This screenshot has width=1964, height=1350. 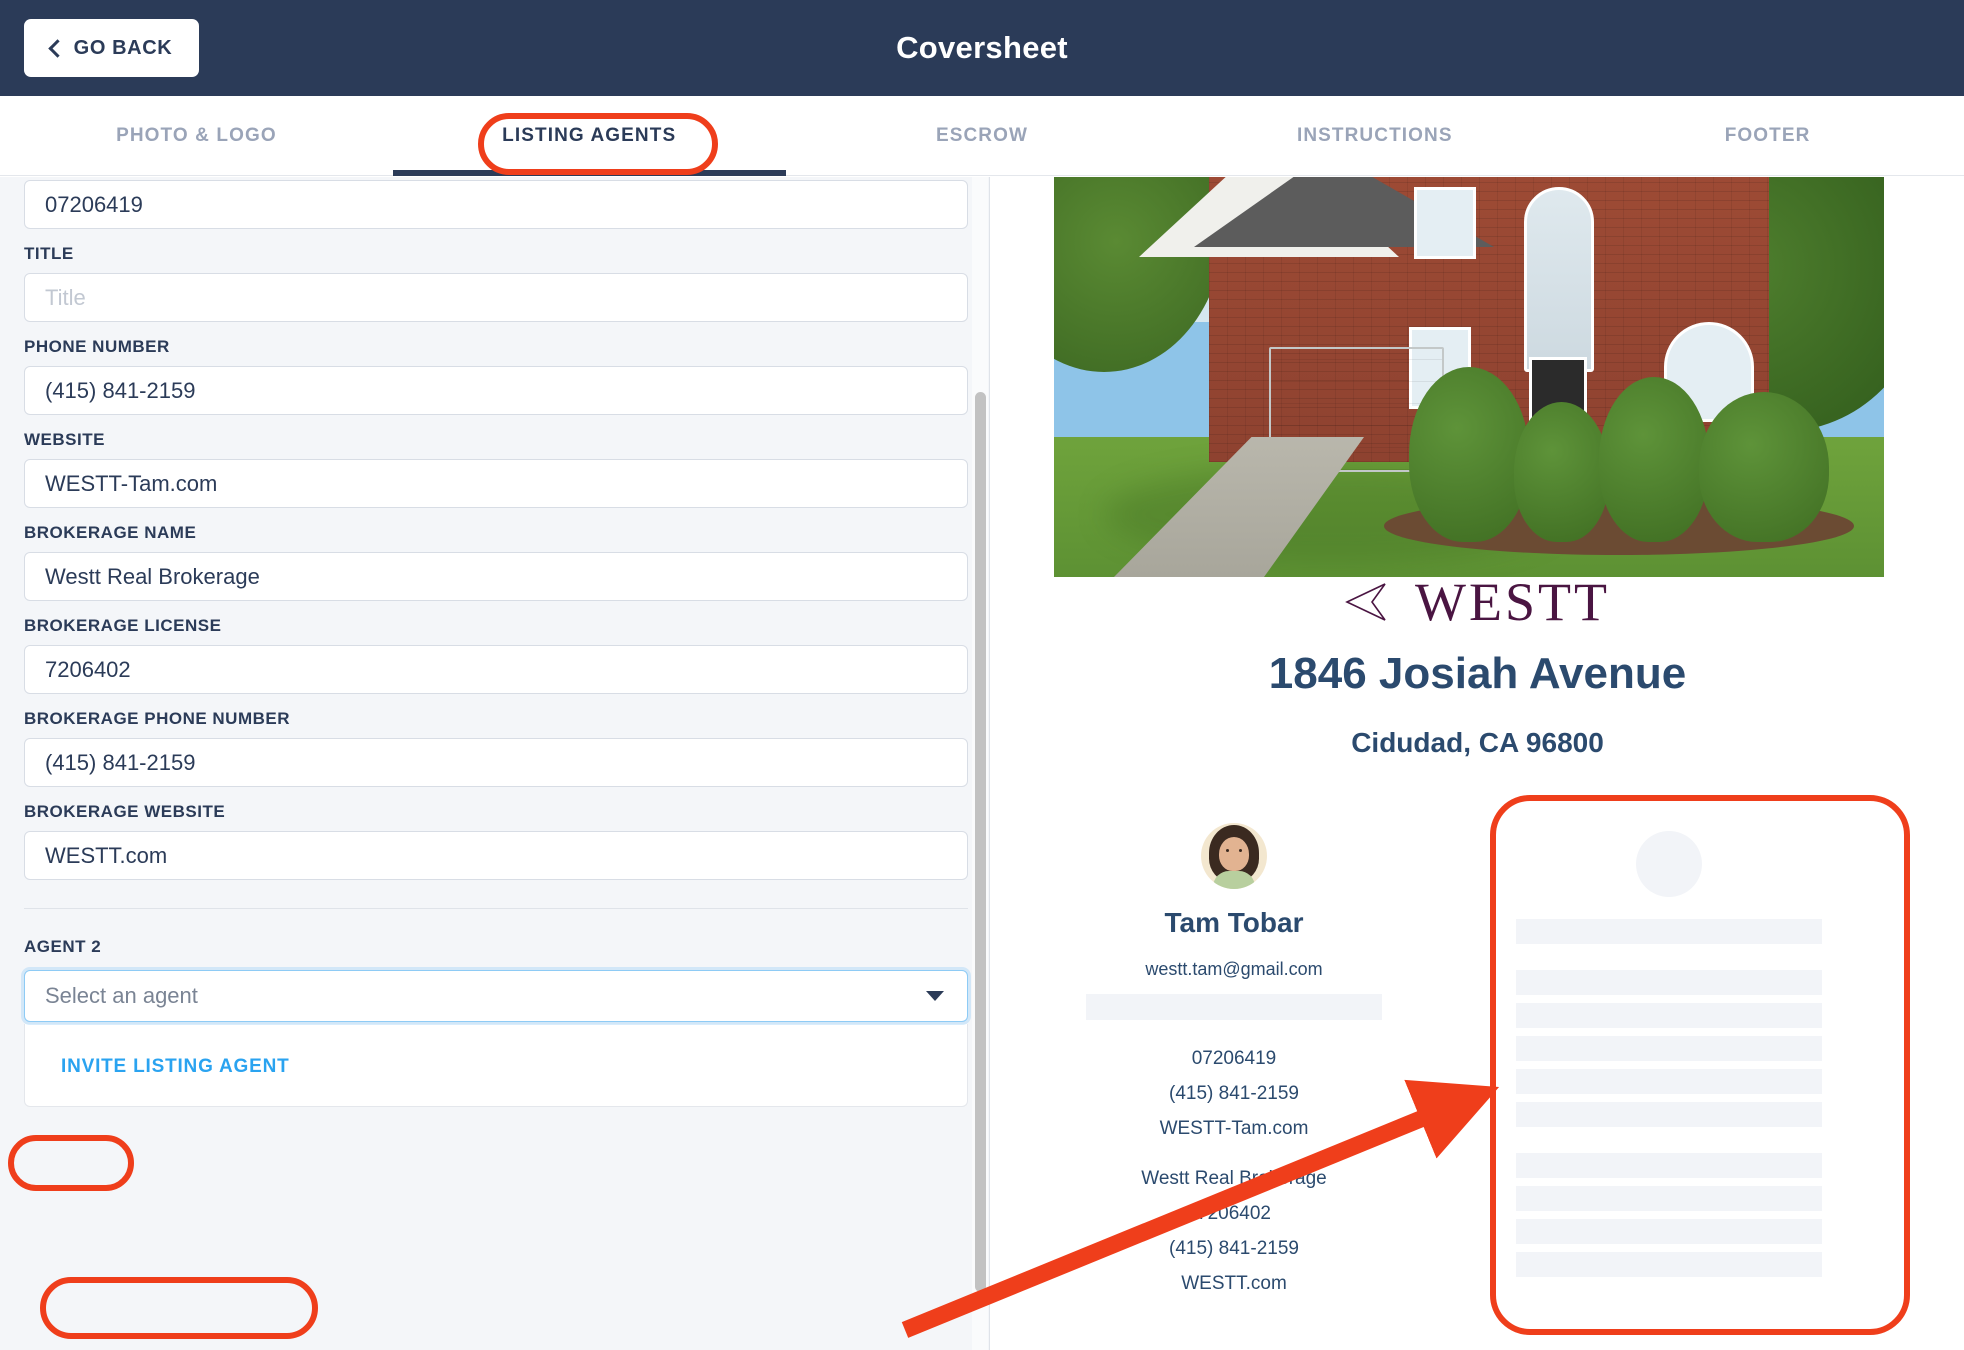 I want to click on tab-label: FOOTER, so click(x=1767, y=135).